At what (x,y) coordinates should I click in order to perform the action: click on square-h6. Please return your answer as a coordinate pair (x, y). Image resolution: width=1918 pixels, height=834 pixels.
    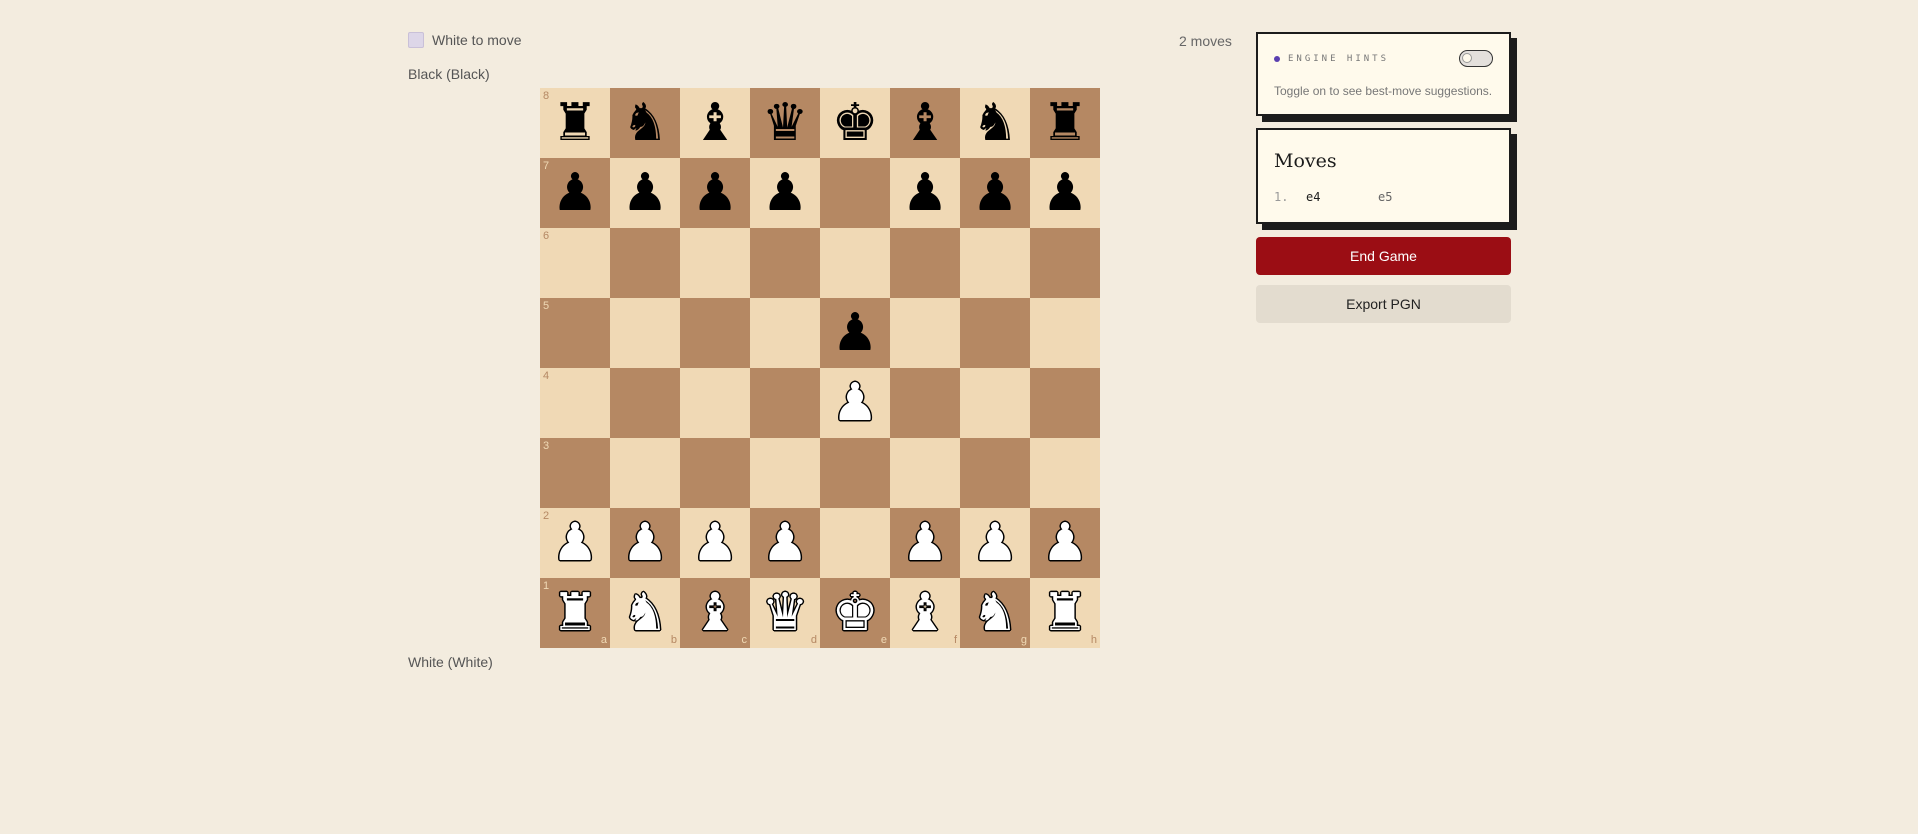
    Looking at the image, I should click on (1065, 263).